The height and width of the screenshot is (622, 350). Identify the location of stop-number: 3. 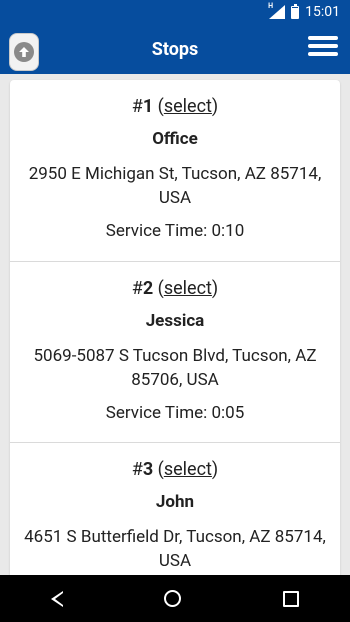
(148, 469).